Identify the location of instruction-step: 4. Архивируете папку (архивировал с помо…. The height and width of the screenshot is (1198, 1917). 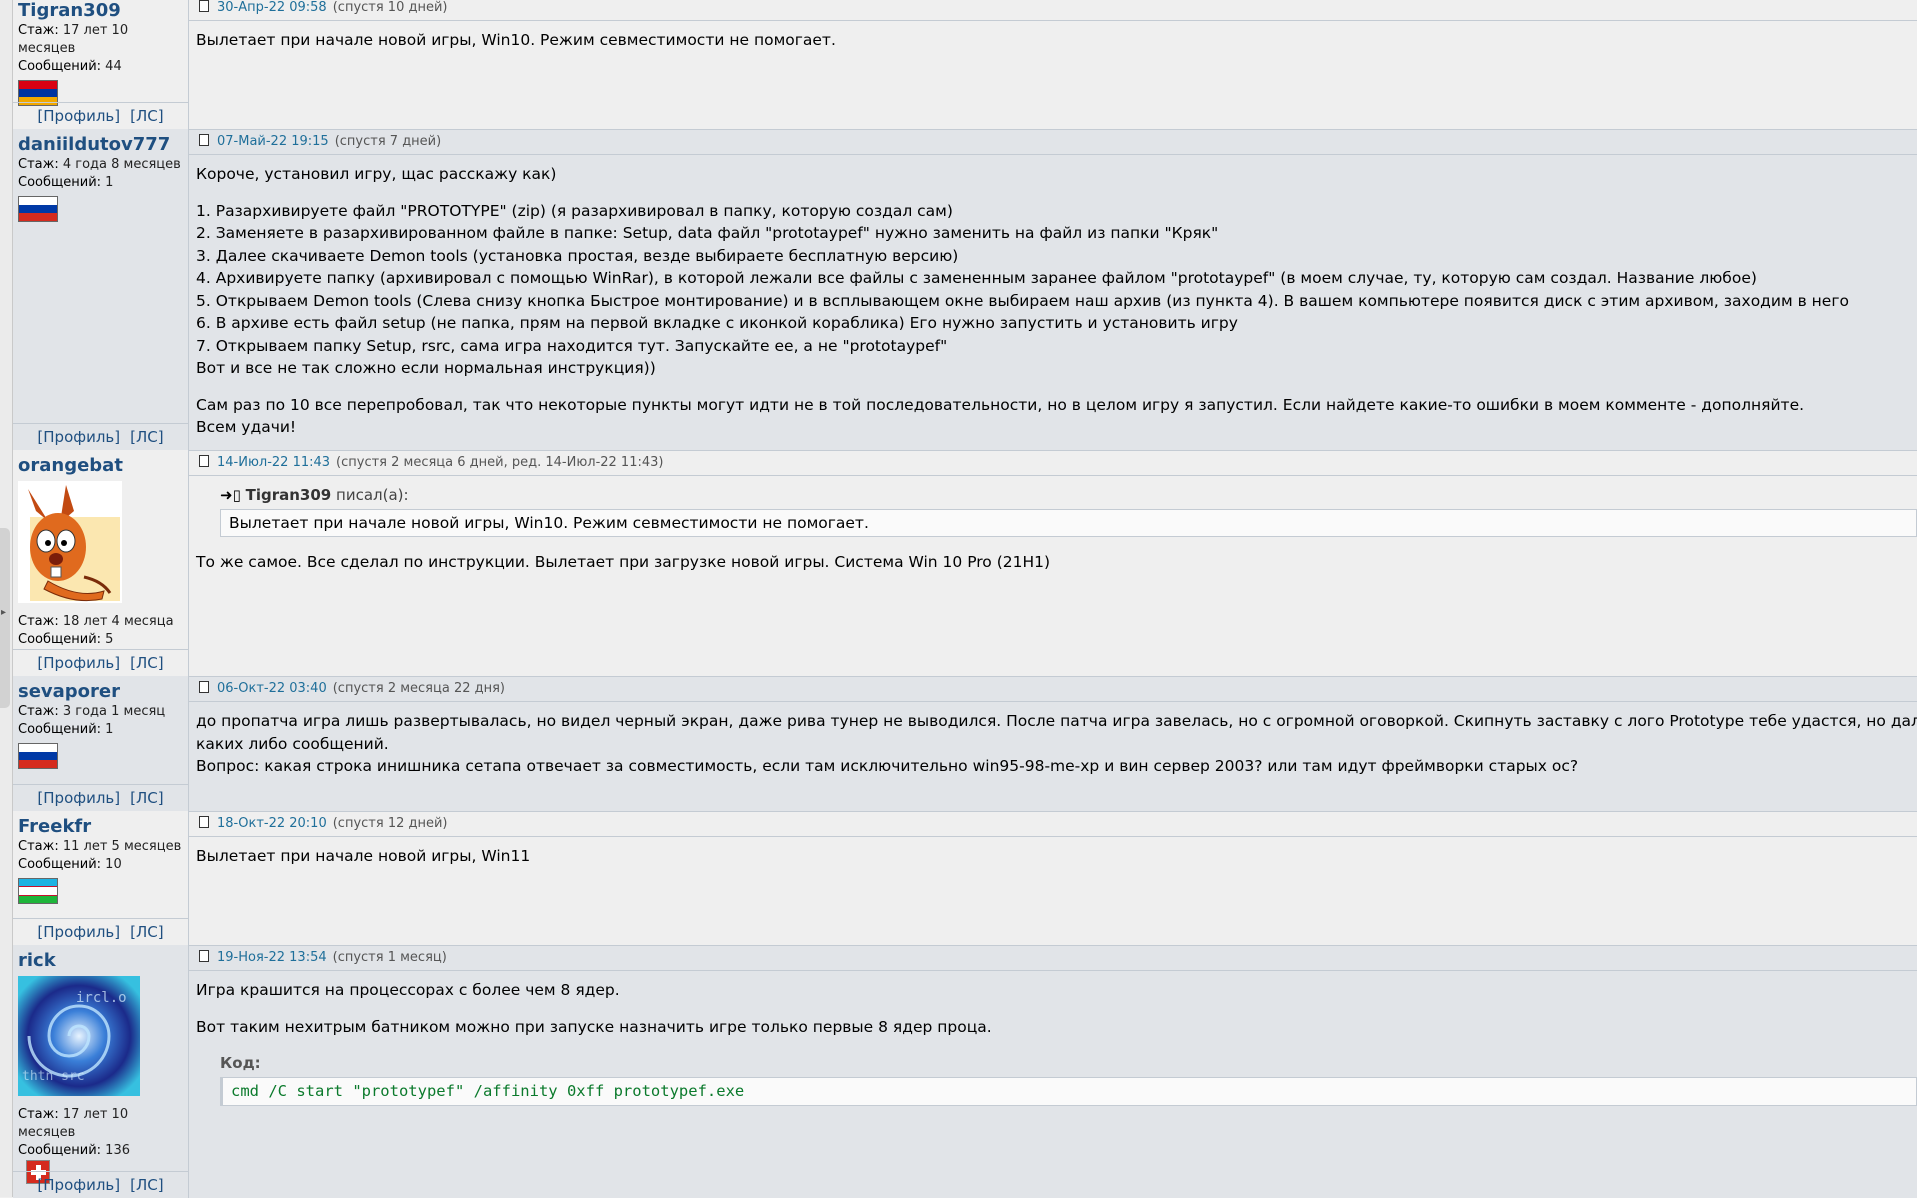
(976, 278).